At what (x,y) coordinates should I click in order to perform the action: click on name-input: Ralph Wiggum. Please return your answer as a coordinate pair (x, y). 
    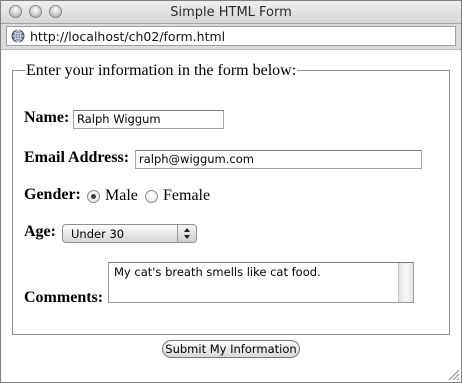
    Looking at the image, I should click on (148, 119).